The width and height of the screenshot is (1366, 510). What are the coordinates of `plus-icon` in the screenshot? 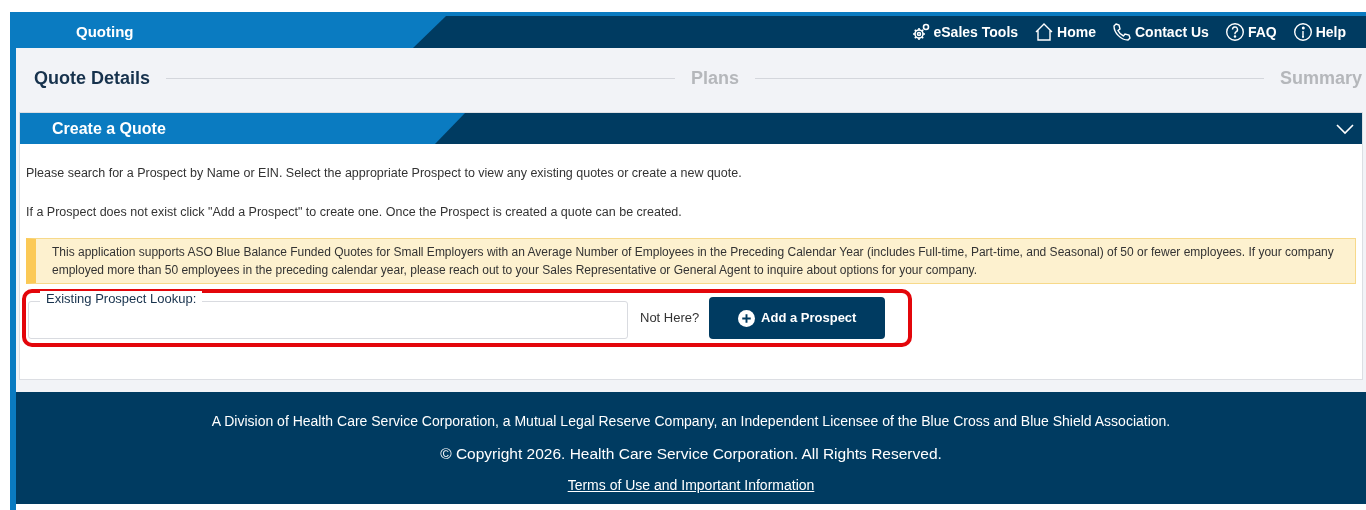 It's located at (747, 318).